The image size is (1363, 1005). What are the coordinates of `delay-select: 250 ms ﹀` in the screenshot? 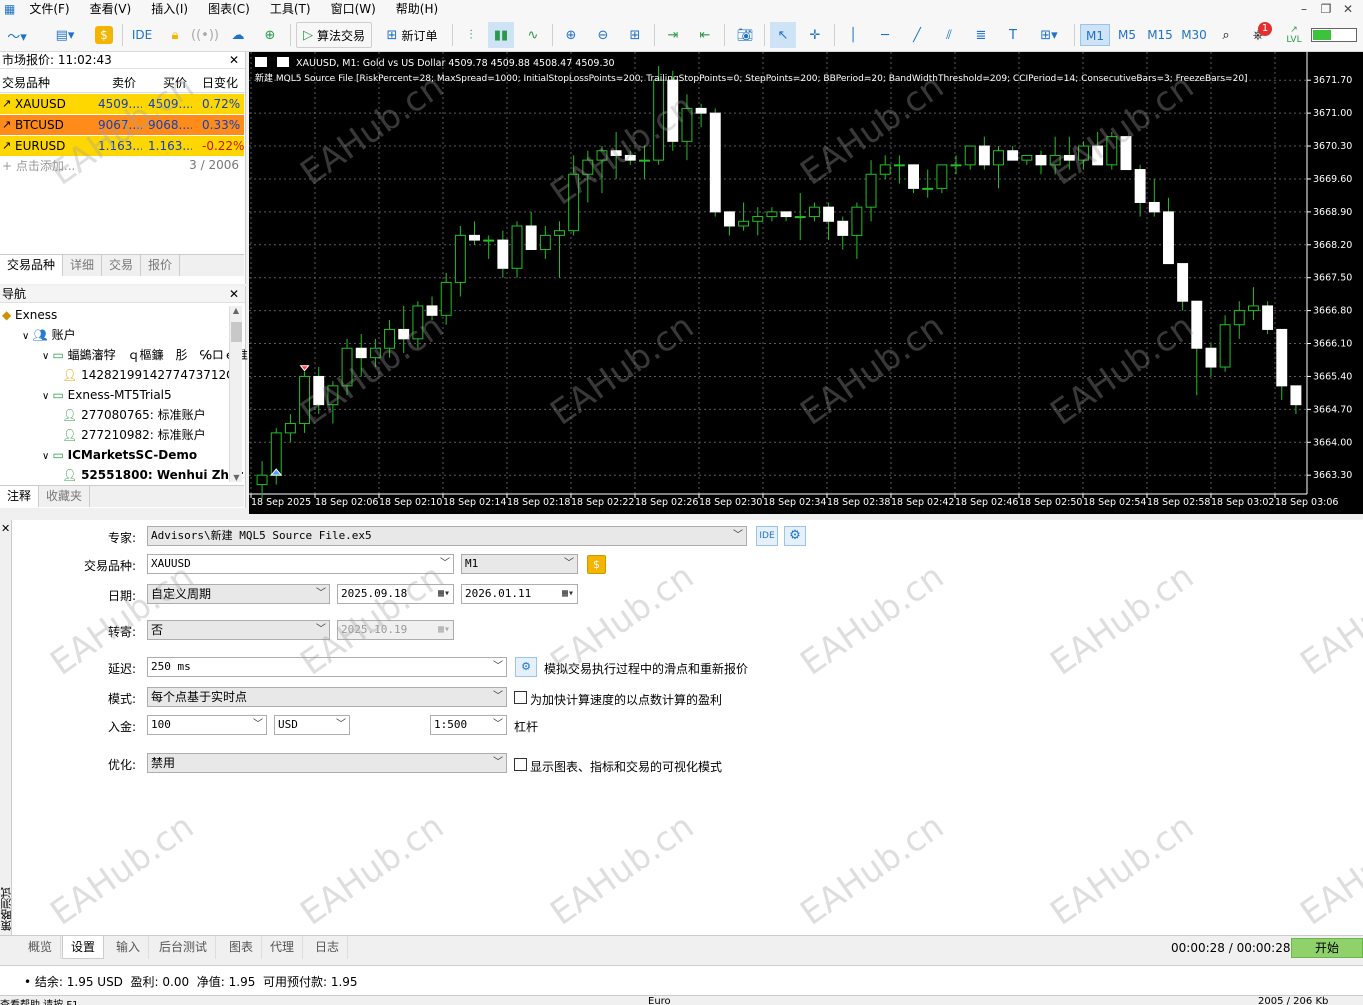 It's located at (327, 667).